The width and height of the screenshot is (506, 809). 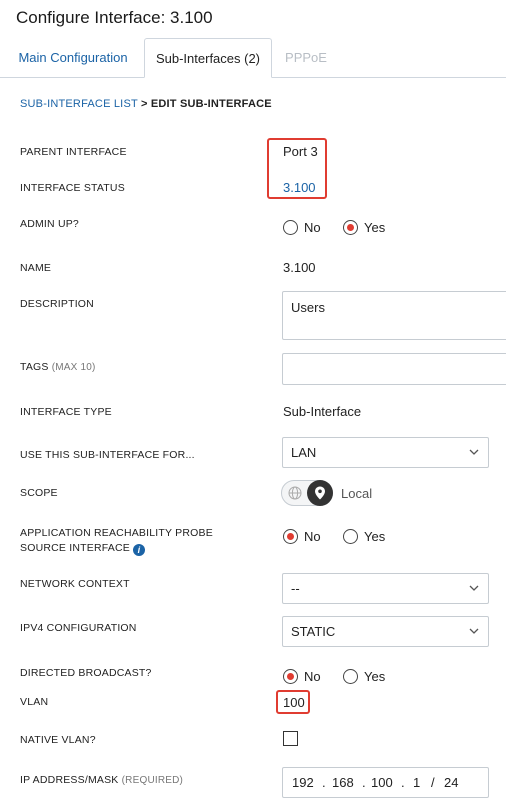 I want to click on description-input: Users, so click(x=394, y=315).